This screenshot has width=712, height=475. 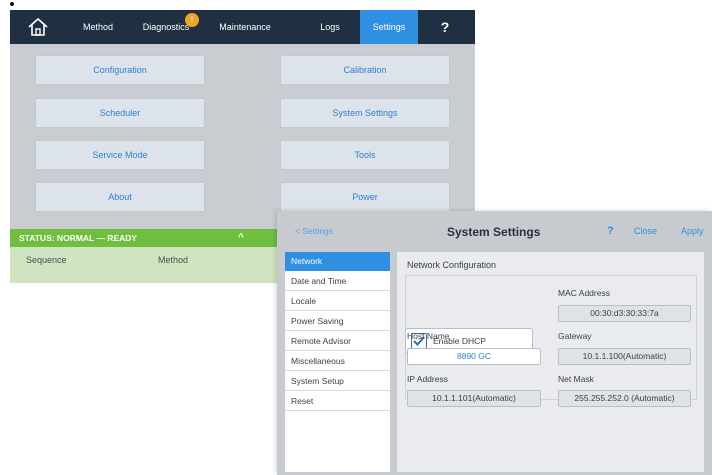 I want to click on nav-item-system-setup: System Setup, so click(x=337, y=381).